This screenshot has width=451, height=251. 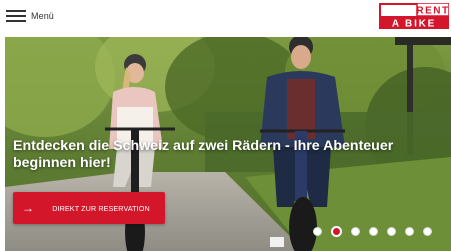 What do you see at coordinates (432, 11) in the screenshot?
I see `logo-line1: RENT` at bounding box center [432, 11].